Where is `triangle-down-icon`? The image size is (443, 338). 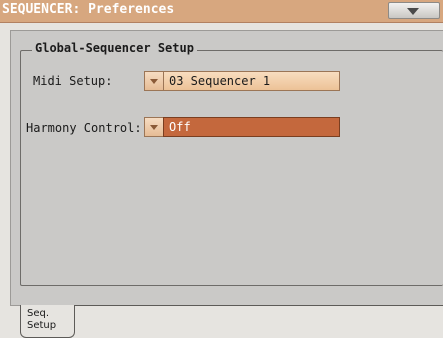 triangle-down-icon is located at coordinates (413, 11).